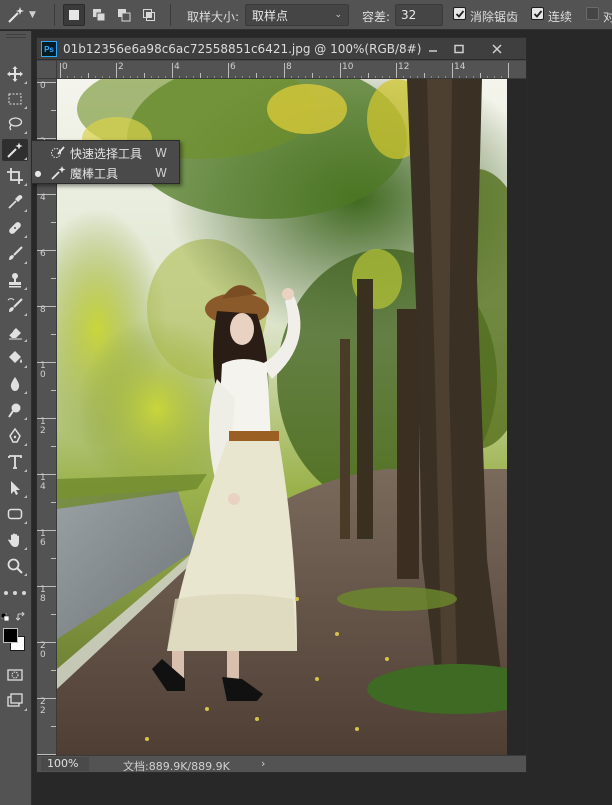  Describe the element at coordinates (213, 17) in the screenshot. I see `sample-size-label: 取样大小:` at that location.